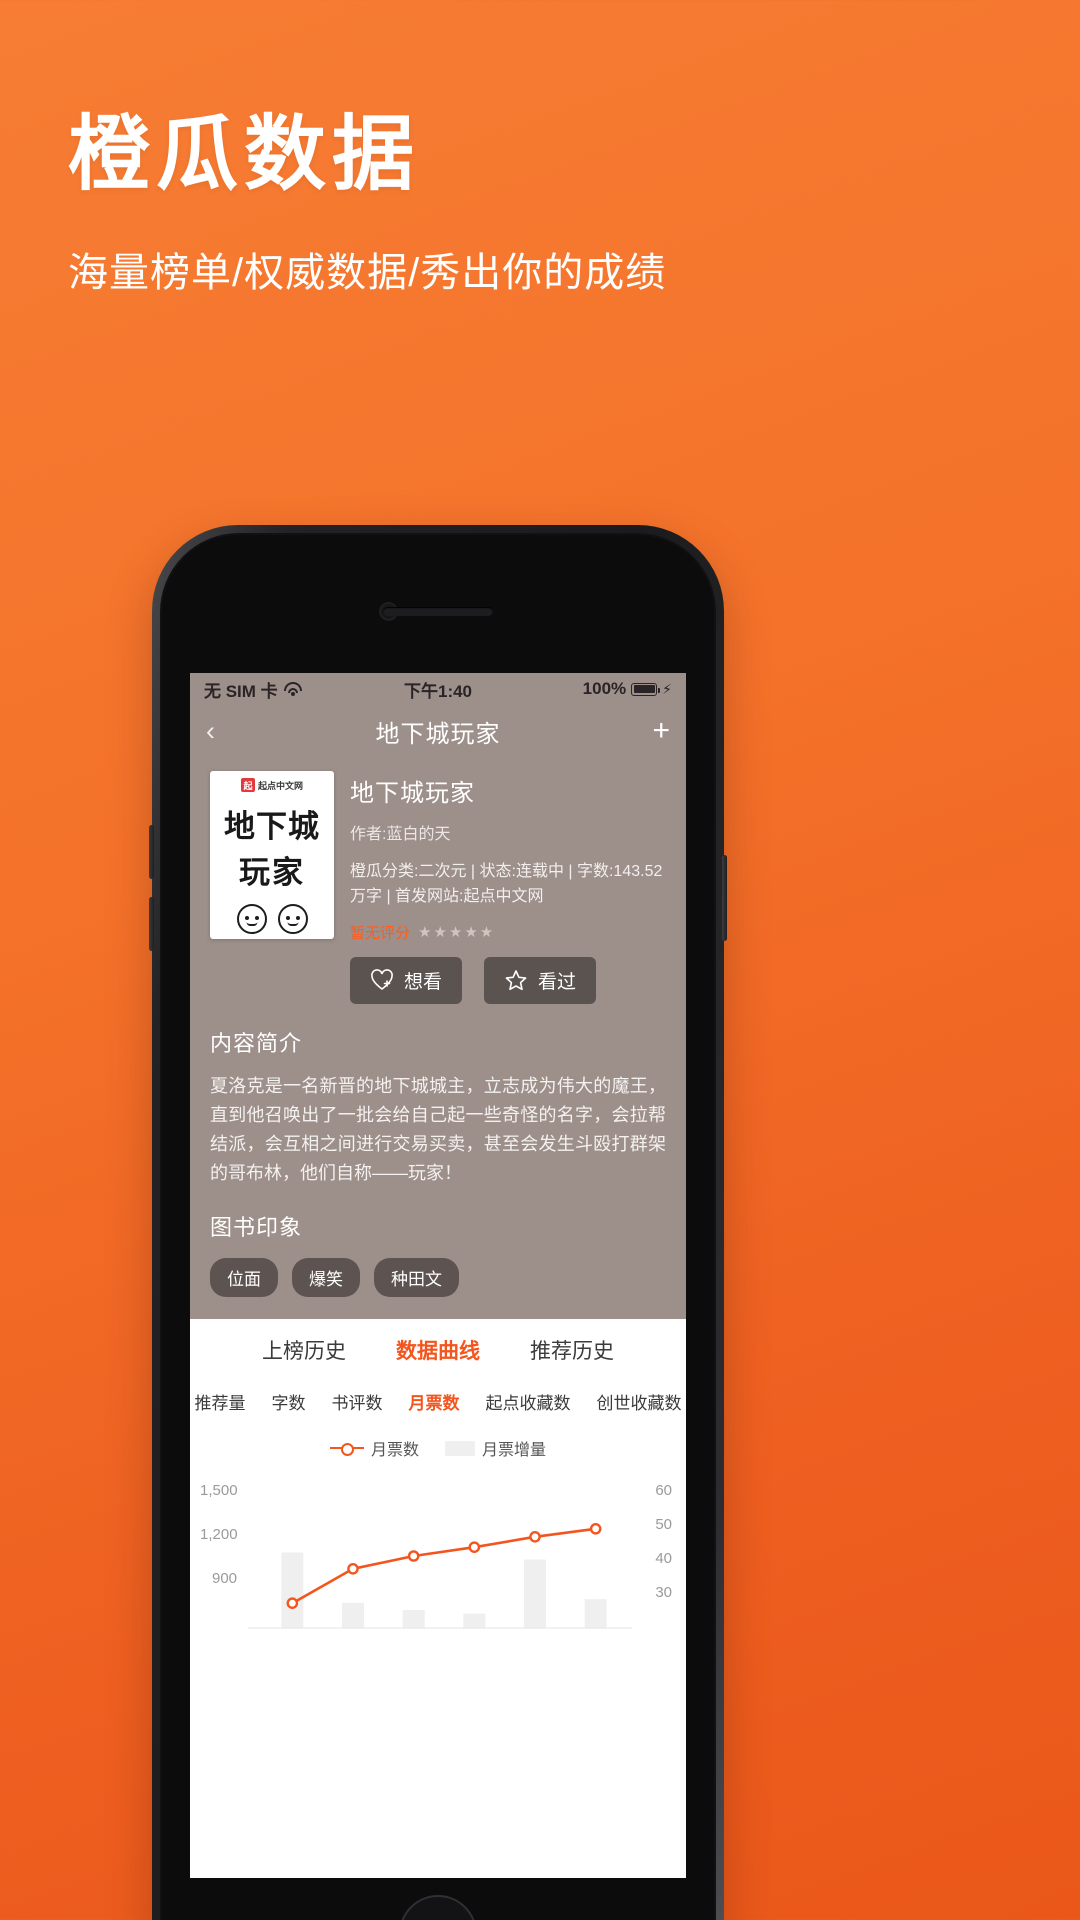  What do you see at coordinates (667, 688) in the screenshot?
I see `lightning-bolt-icon: ⚡` at bounding box center [667, 688].